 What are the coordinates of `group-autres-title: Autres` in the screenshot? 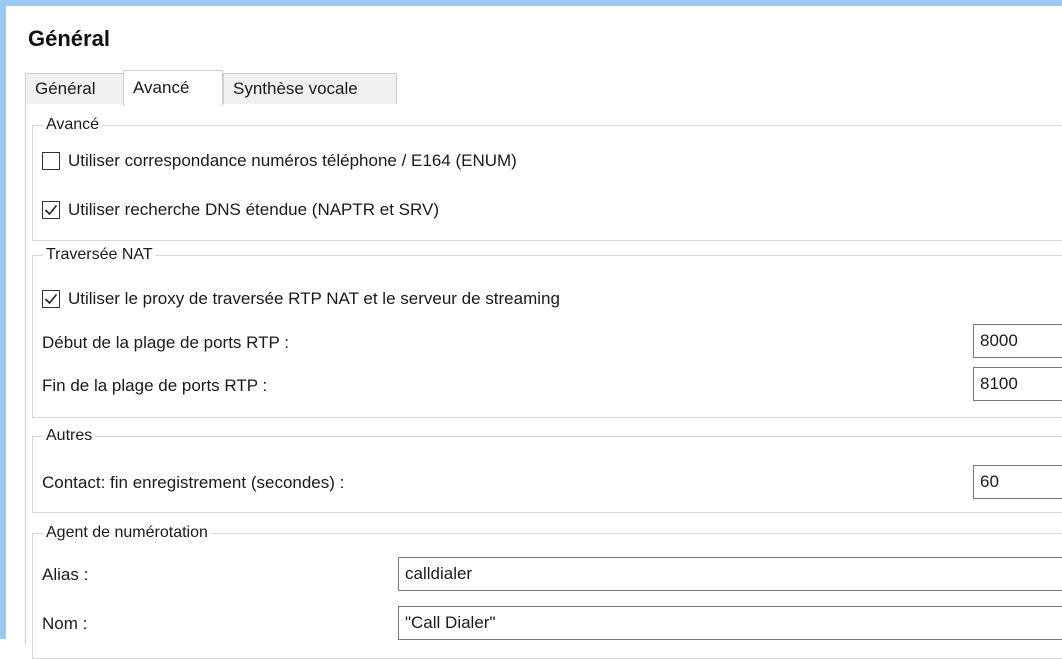 It's located at (69, 435).